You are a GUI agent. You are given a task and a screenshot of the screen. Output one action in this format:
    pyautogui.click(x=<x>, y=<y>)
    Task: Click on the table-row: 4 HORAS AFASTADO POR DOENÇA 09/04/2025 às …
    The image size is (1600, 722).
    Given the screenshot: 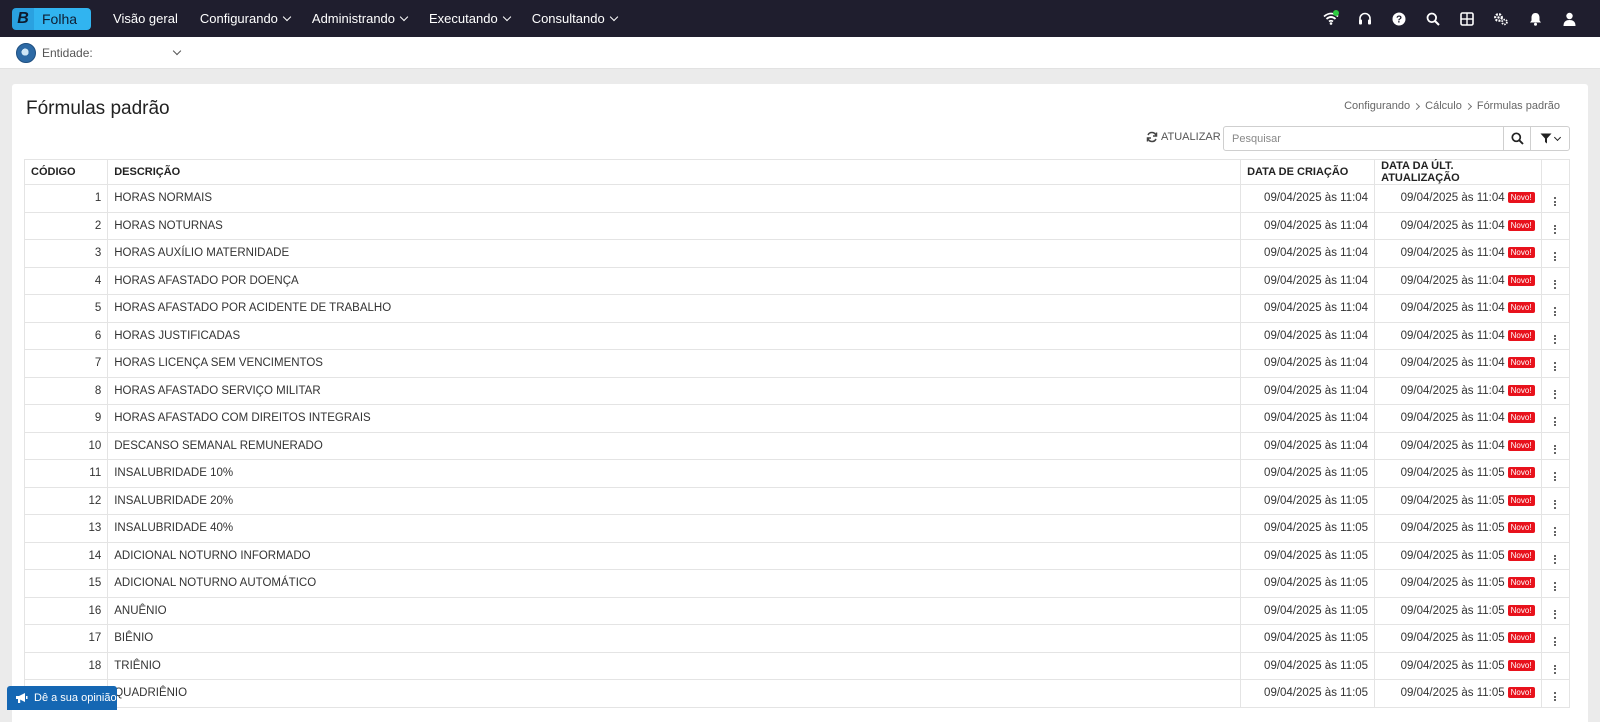 What is the action you would take?
    pyautogui.click(x=797, y=280)
    